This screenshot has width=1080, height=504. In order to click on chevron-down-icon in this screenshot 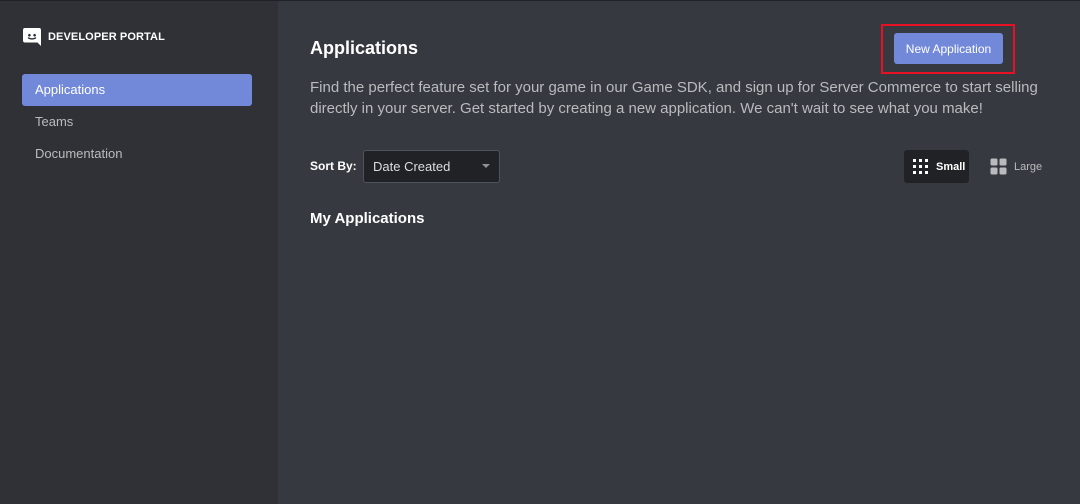, I will do `click(486, 166)`.